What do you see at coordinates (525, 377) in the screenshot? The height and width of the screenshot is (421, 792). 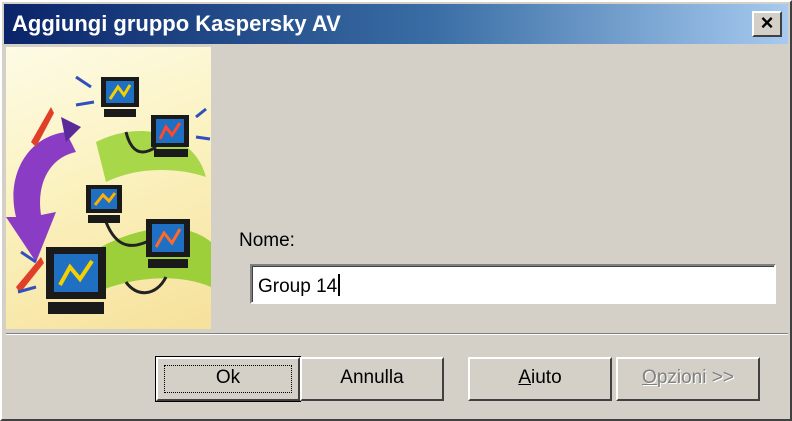 I see `help-mnemonic: A` at bounding box center [525, 377].